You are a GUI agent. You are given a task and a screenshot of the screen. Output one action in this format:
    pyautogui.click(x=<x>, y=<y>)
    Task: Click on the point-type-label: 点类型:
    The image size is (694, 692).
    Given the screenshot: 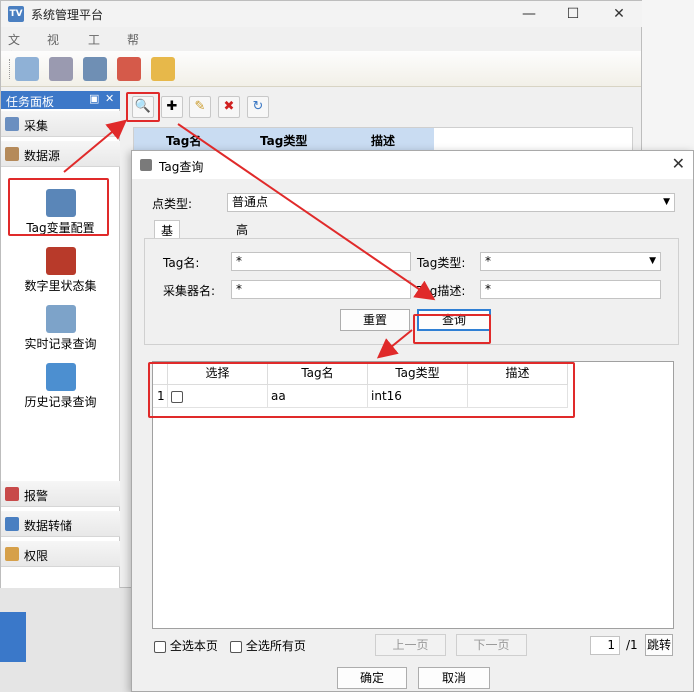 What is the action you would take?
    pyautogui.click(x=172, y=204)
    